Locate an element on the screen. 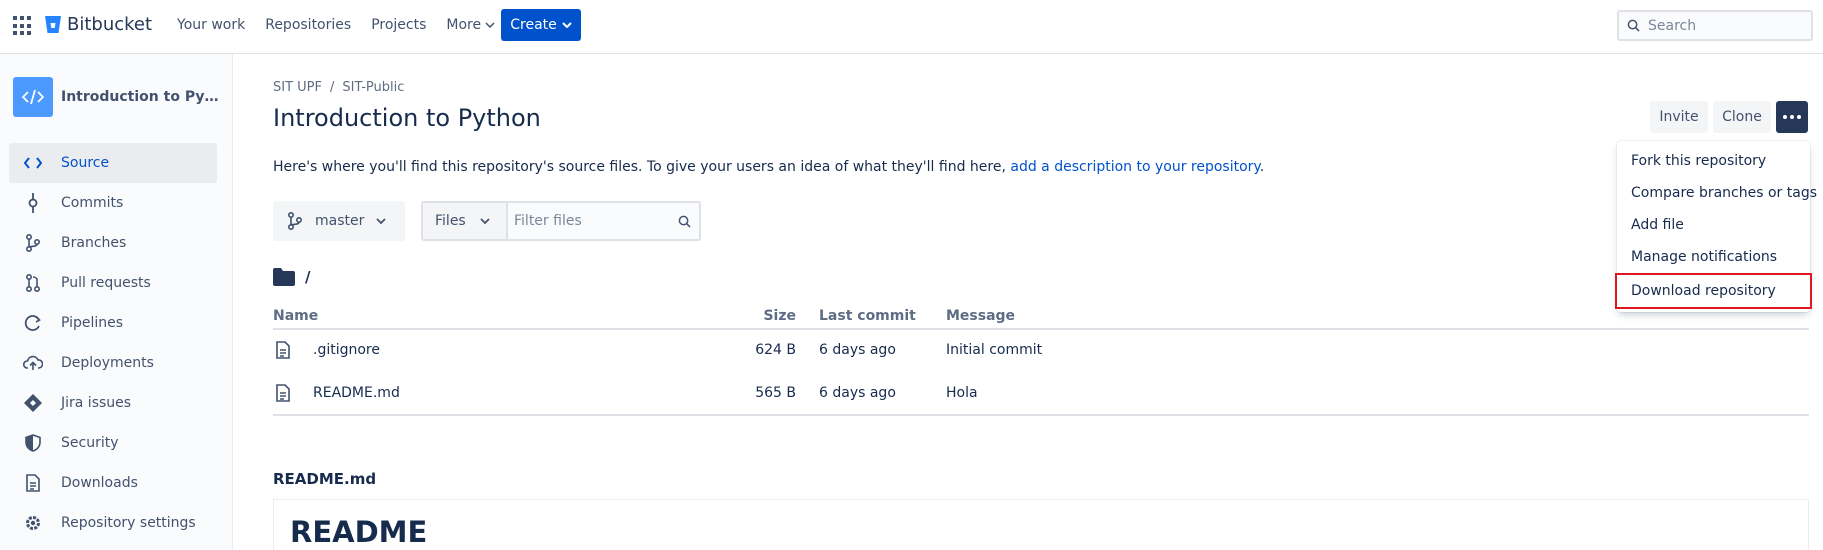 The height and width of the screenshot is (550, 1823). sidebar-item-security: Security is located at coordinates (113, 443).